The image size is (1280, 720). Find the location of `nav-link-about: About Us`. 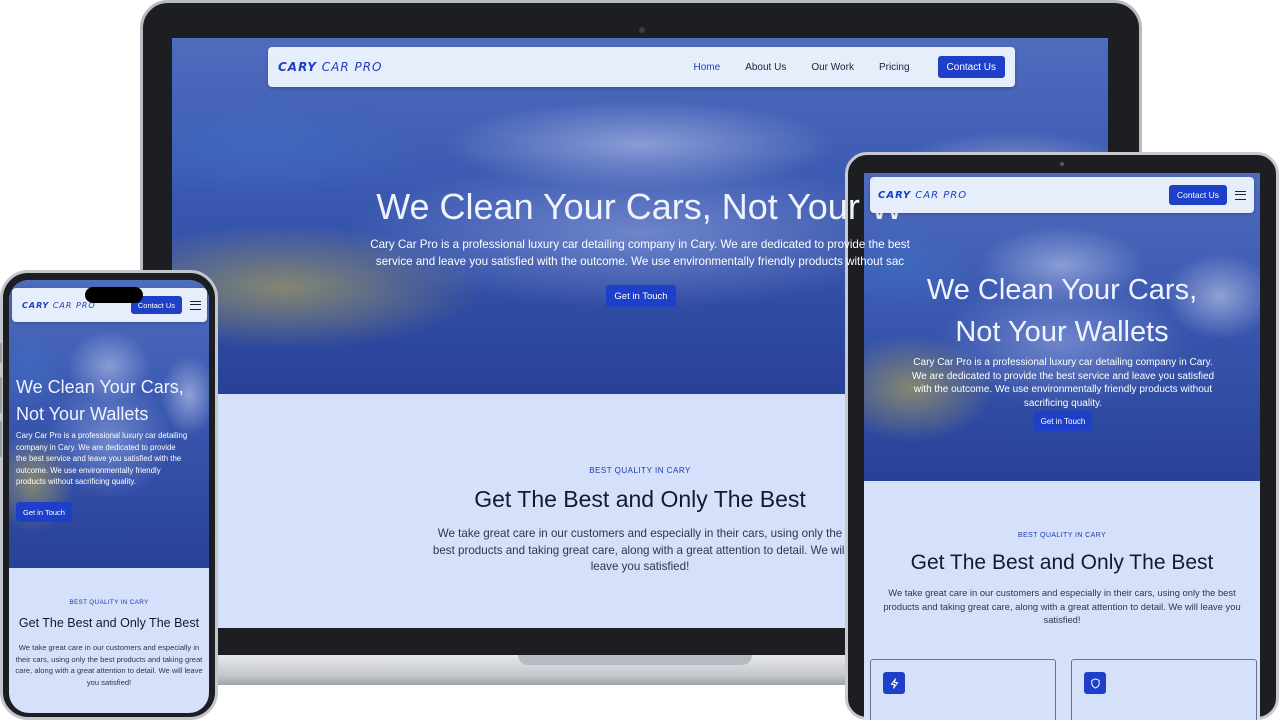

nav-link-about: About Us is located at coordinates (765, 67).